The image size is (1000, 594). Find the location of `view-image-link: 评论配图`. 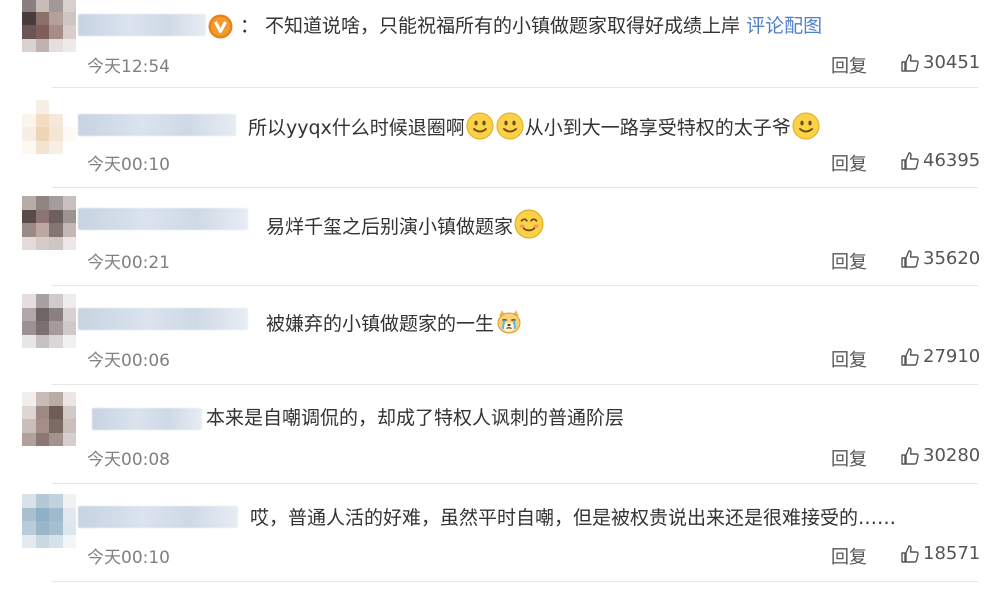

view-image-link: 评论配图 is located at coordinates (784, 26).